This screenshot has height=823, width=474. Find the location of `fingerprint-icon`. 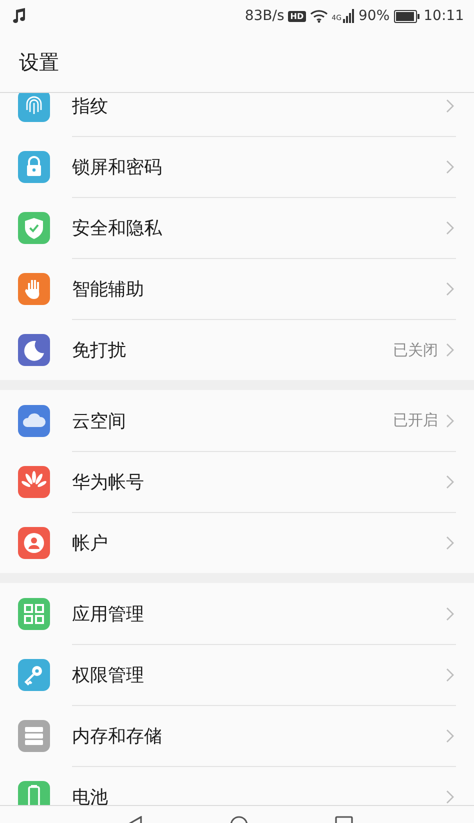

fingerprint-icon is located at coordinates (34, 107).